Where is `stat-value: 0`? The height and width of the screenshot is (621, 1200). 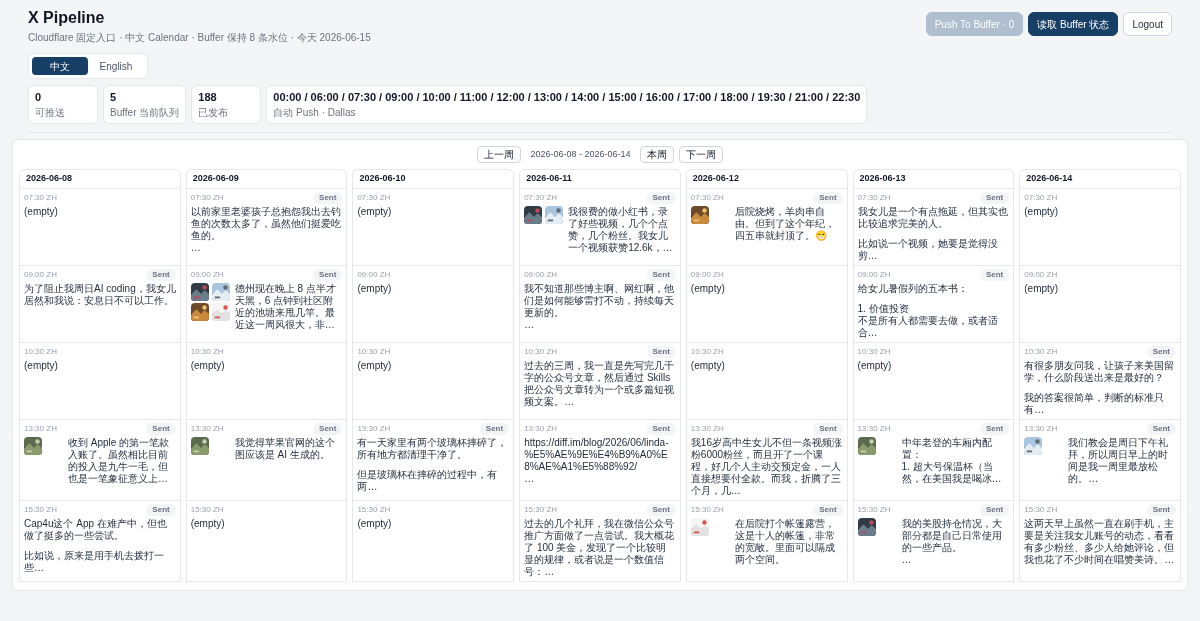 stat-value: 0 is located at coordinates (39, 97).